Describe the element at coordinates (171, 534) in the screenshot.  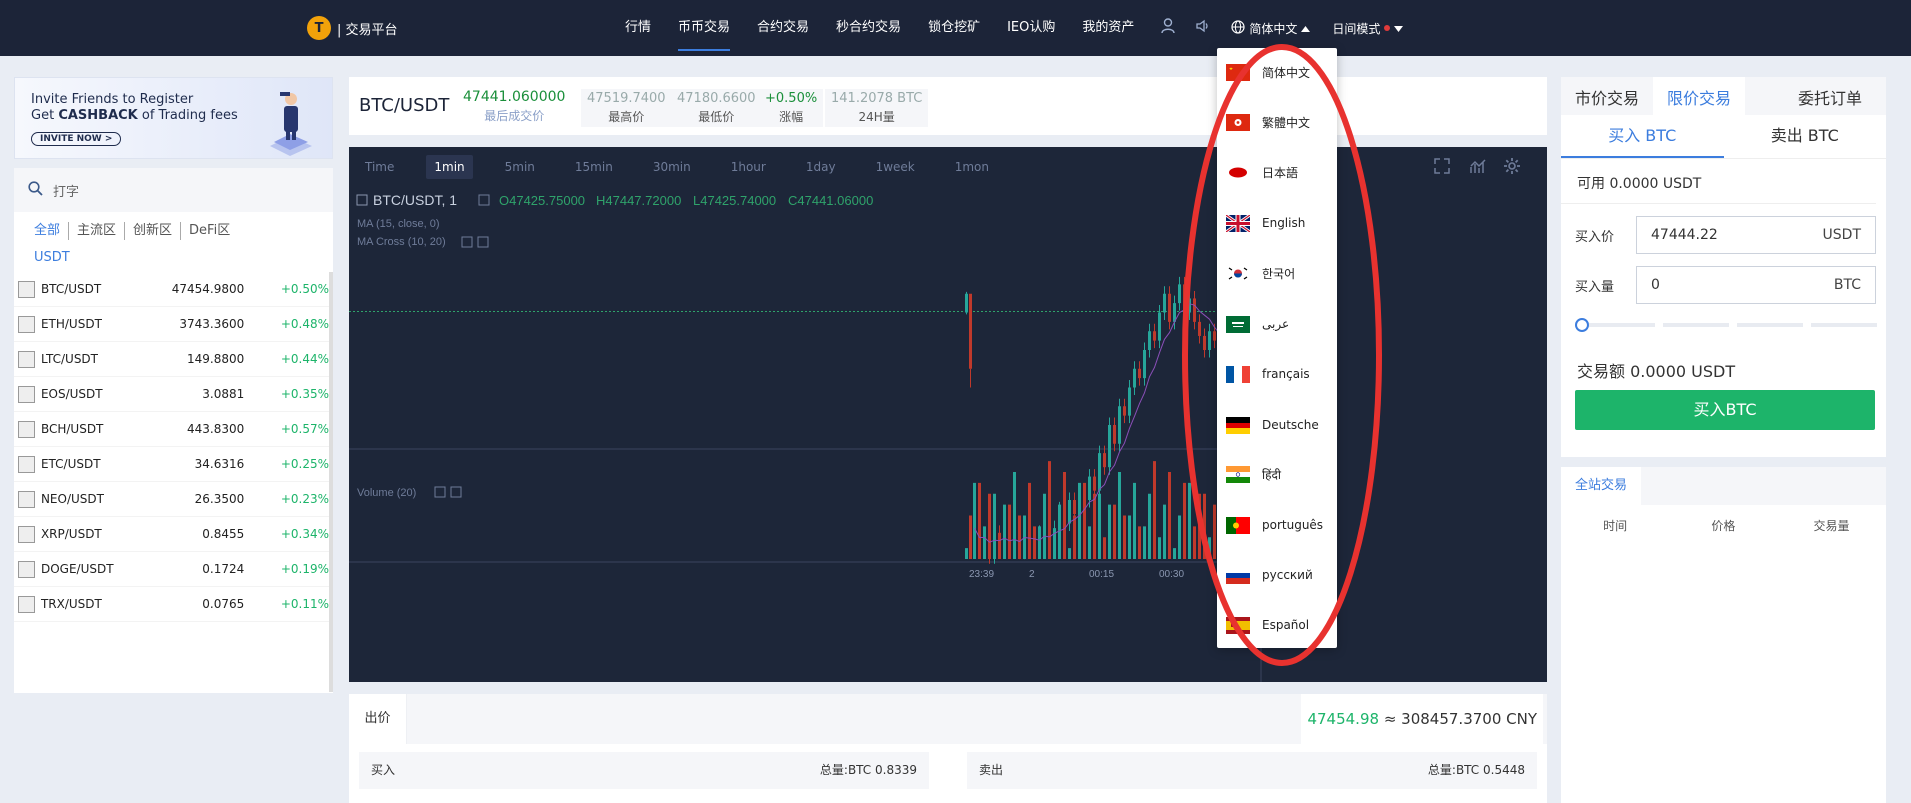
I see `coin-row: XRP/USDT 0.8455 +0.34%` at that location.